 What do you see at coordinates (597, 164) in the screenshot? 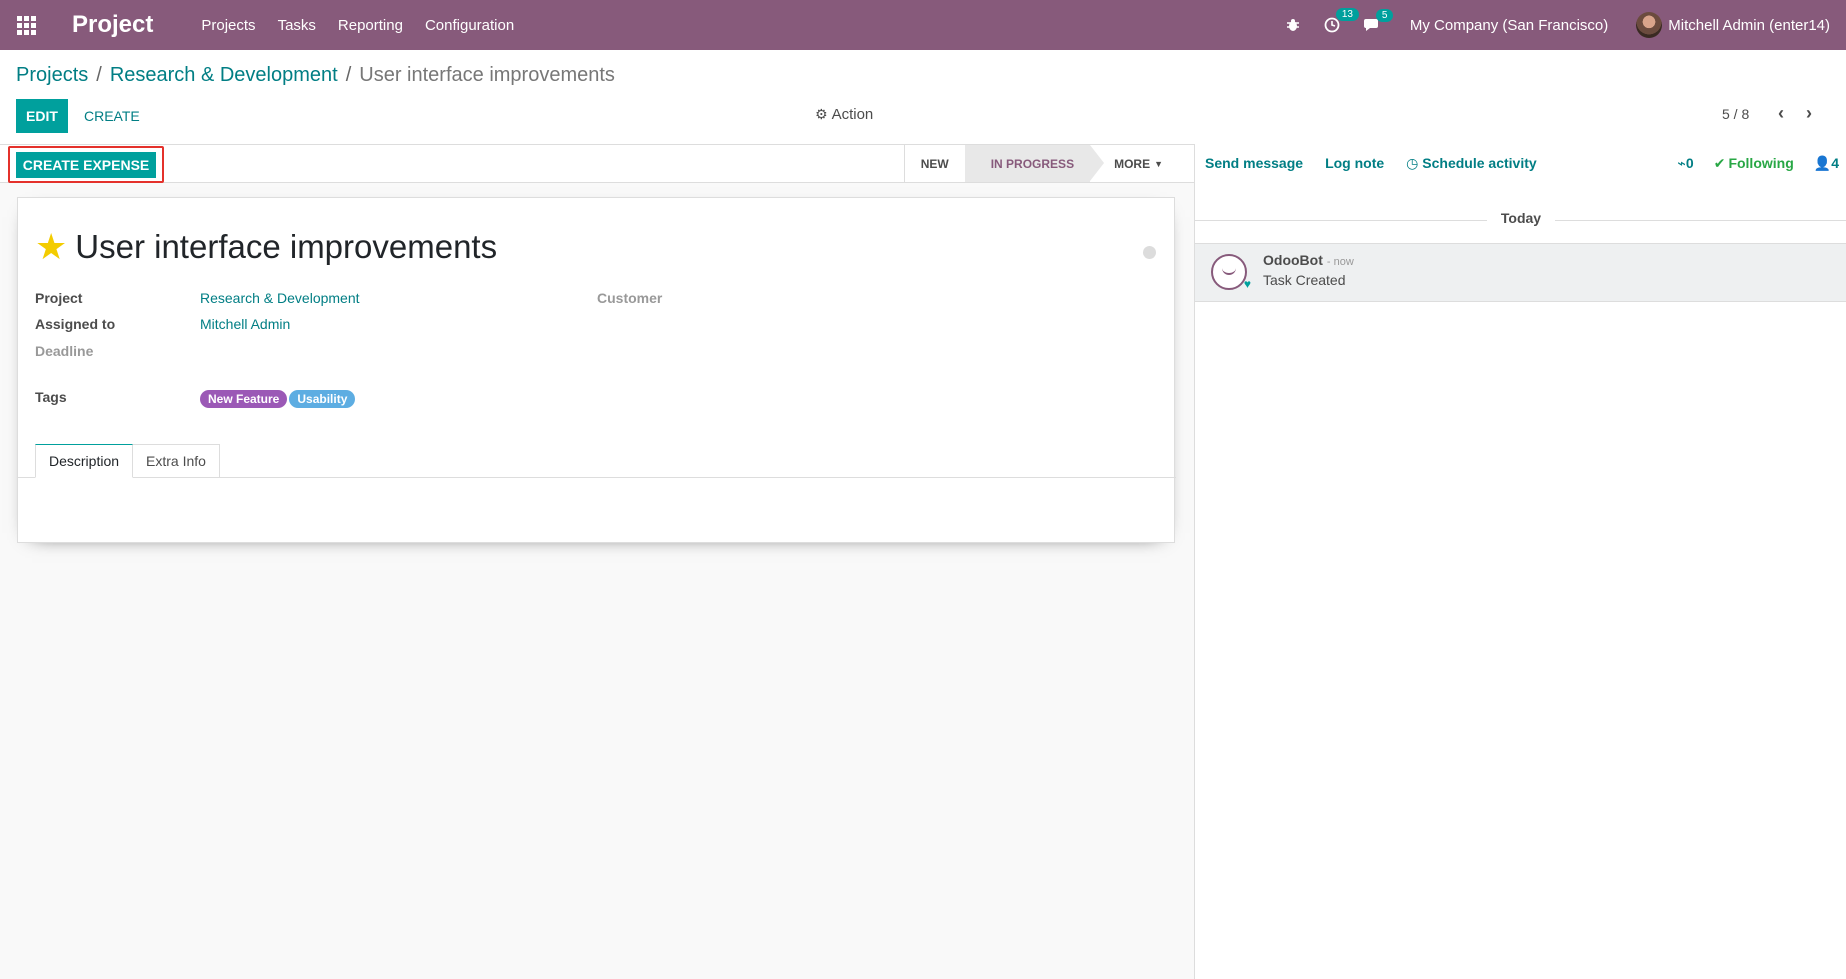
I see `form-statusbar: CREATE EXPENSE NEW IN PROGRESS MORE ▼` at bounding box center [597, 164].